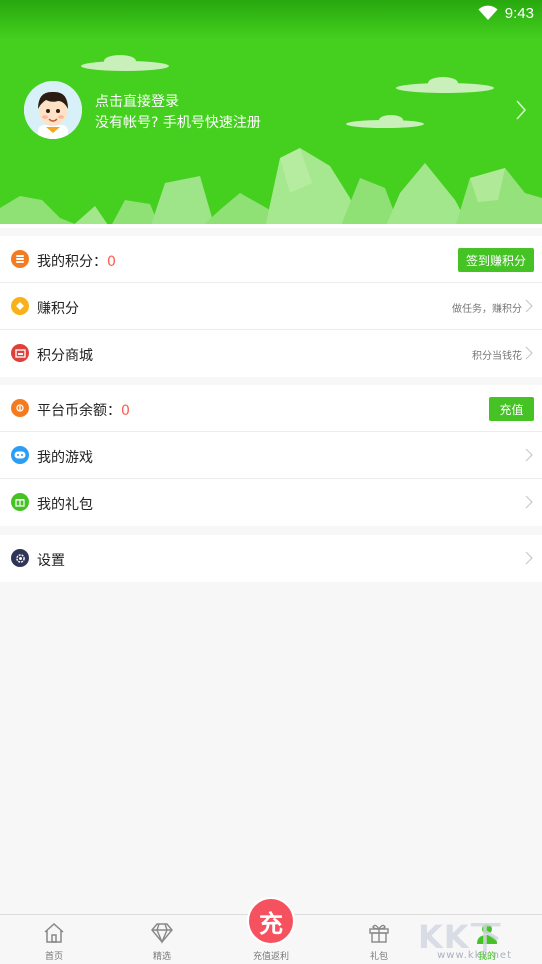  Describe the element at coordinates (137, 101) in the screenshot. I see `login-title: 点击直接登录` at that location.